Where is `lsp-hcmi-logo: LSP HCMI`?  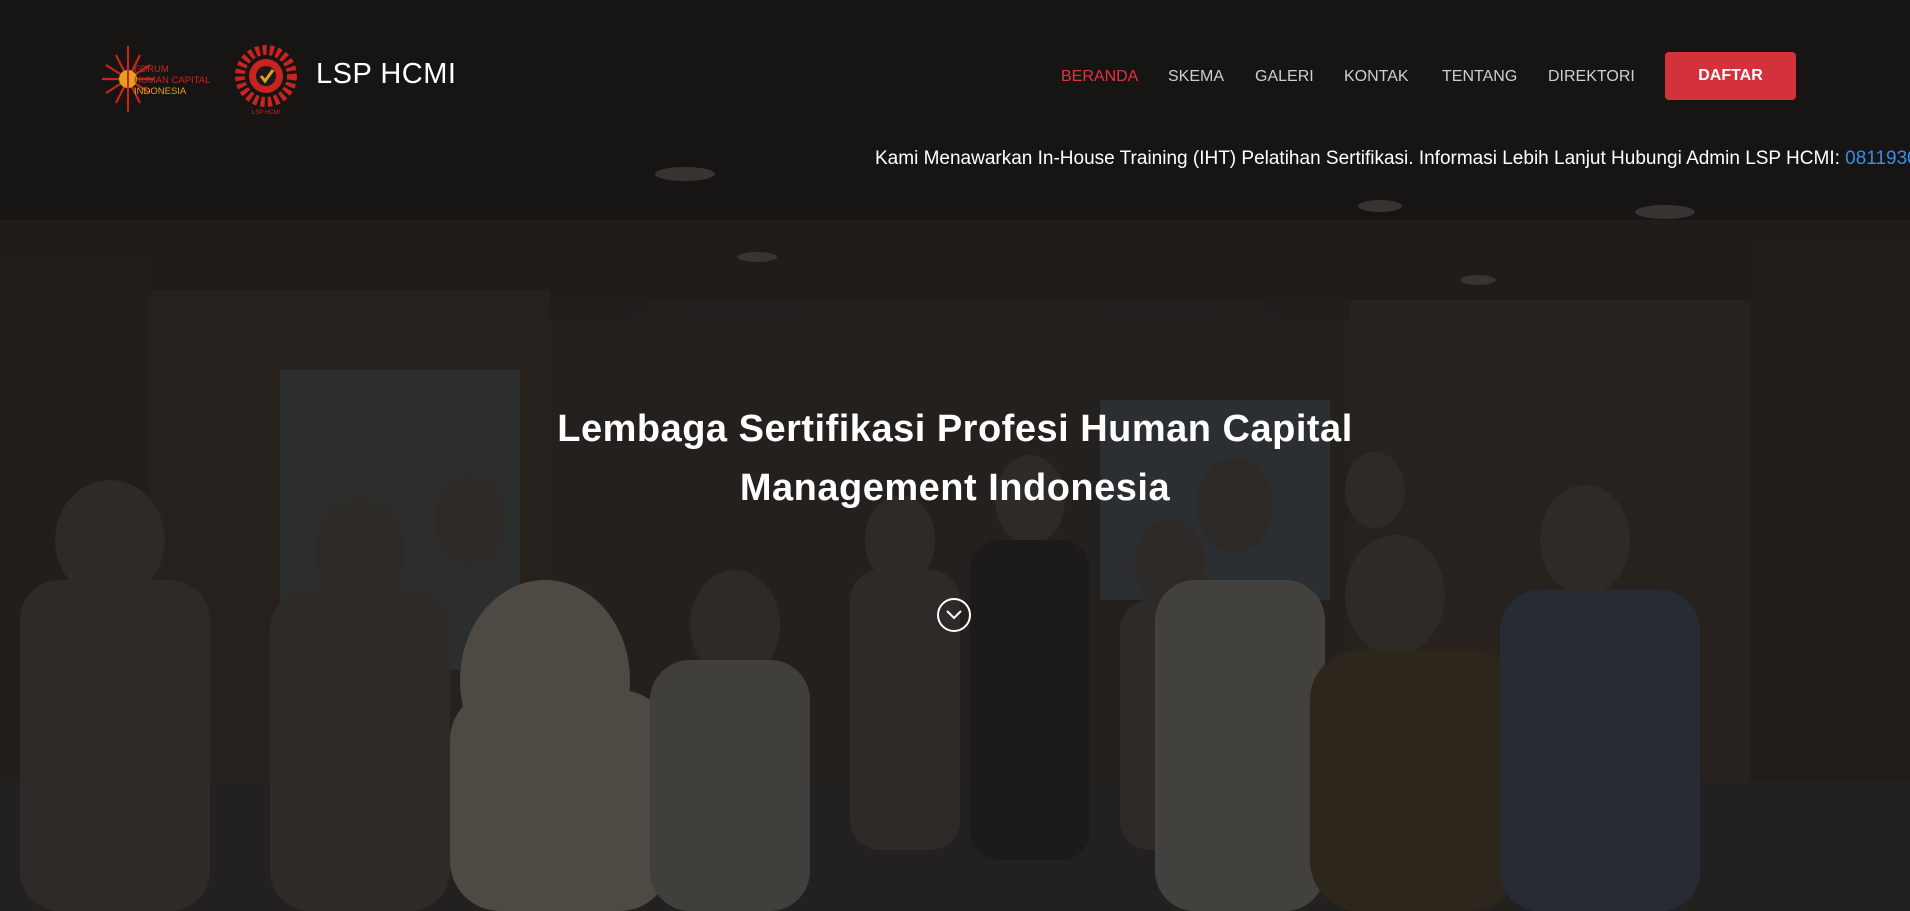 lsp-hcmi-logo: LSP HCMI is located at coordinates (266, 79).